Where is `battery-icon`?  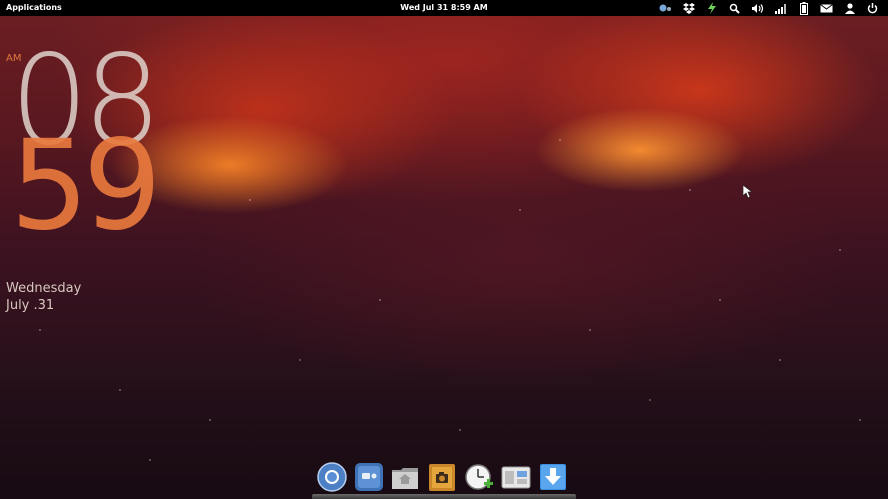
battery-icon is located at coordinates (803, 8).